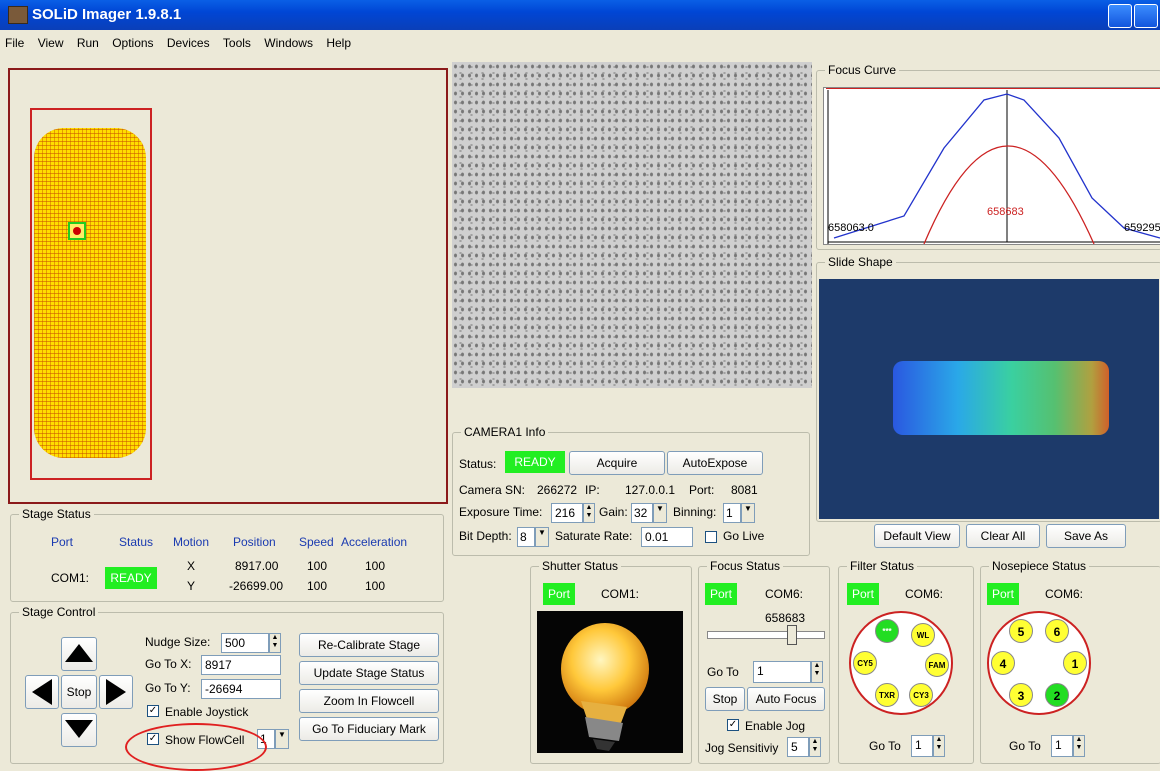  What do you see at coordinates (282, 739) in the screenshot?
I see `flowcell-dropdown: ▼` at bounding box center [282, 739].